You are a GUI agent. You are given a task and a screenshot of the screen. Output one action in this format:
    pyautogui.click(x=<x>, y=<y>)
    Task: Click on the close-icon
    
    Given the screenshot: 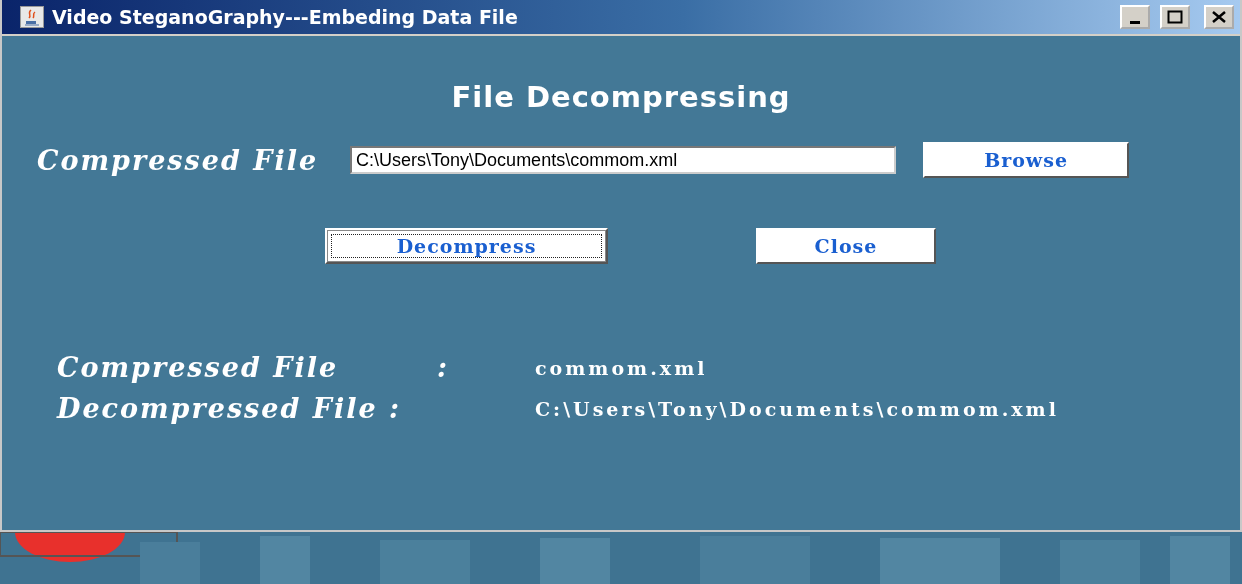 What is the action you would take?
    pyautogui.click(x=1219, y=17)
    